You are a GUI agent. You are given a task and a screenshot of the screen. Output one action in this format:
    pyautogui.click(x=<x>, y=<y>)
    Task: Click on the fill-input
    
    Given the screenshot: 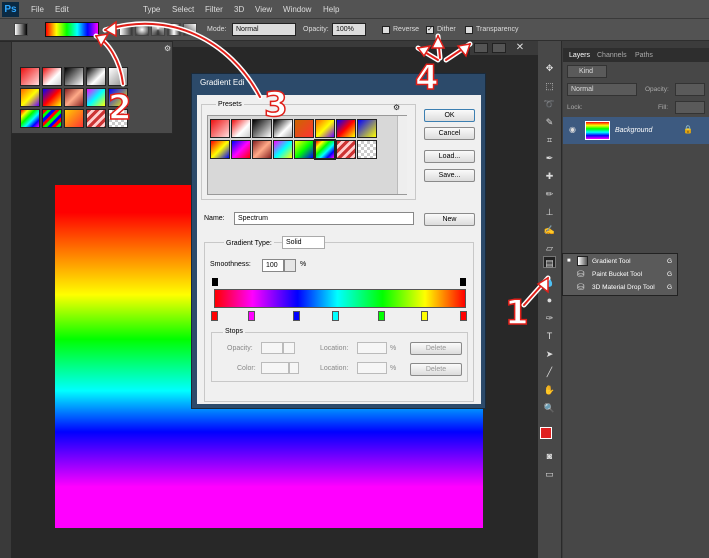 What is the action you would take?
    pyautogui.click(x=690, y=107)
    